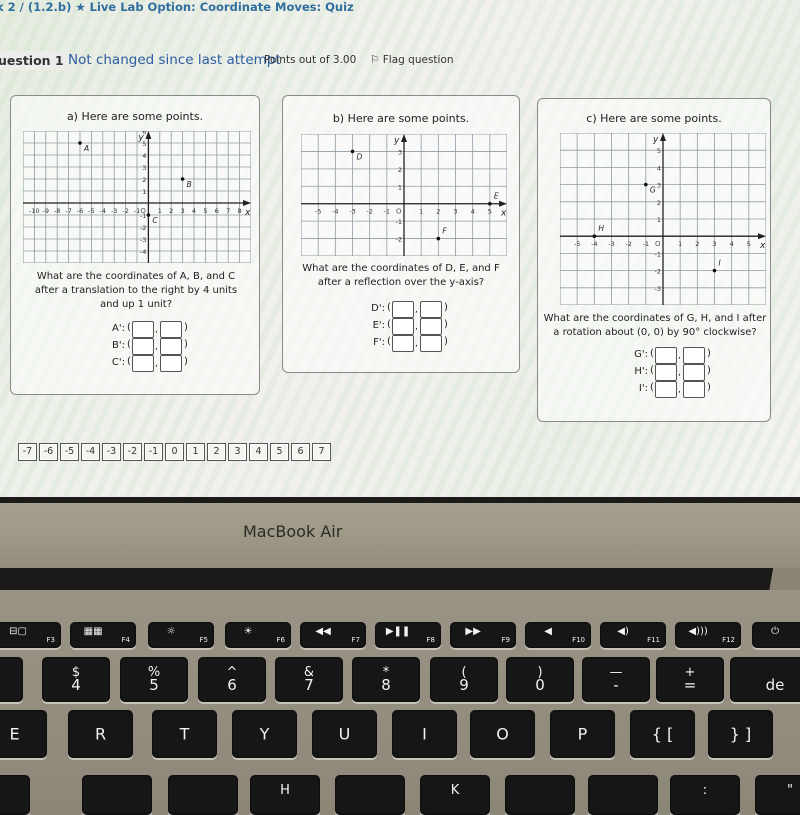  I want to click on function-key-f8: ▶❚❚ F8, so click(408, 635).